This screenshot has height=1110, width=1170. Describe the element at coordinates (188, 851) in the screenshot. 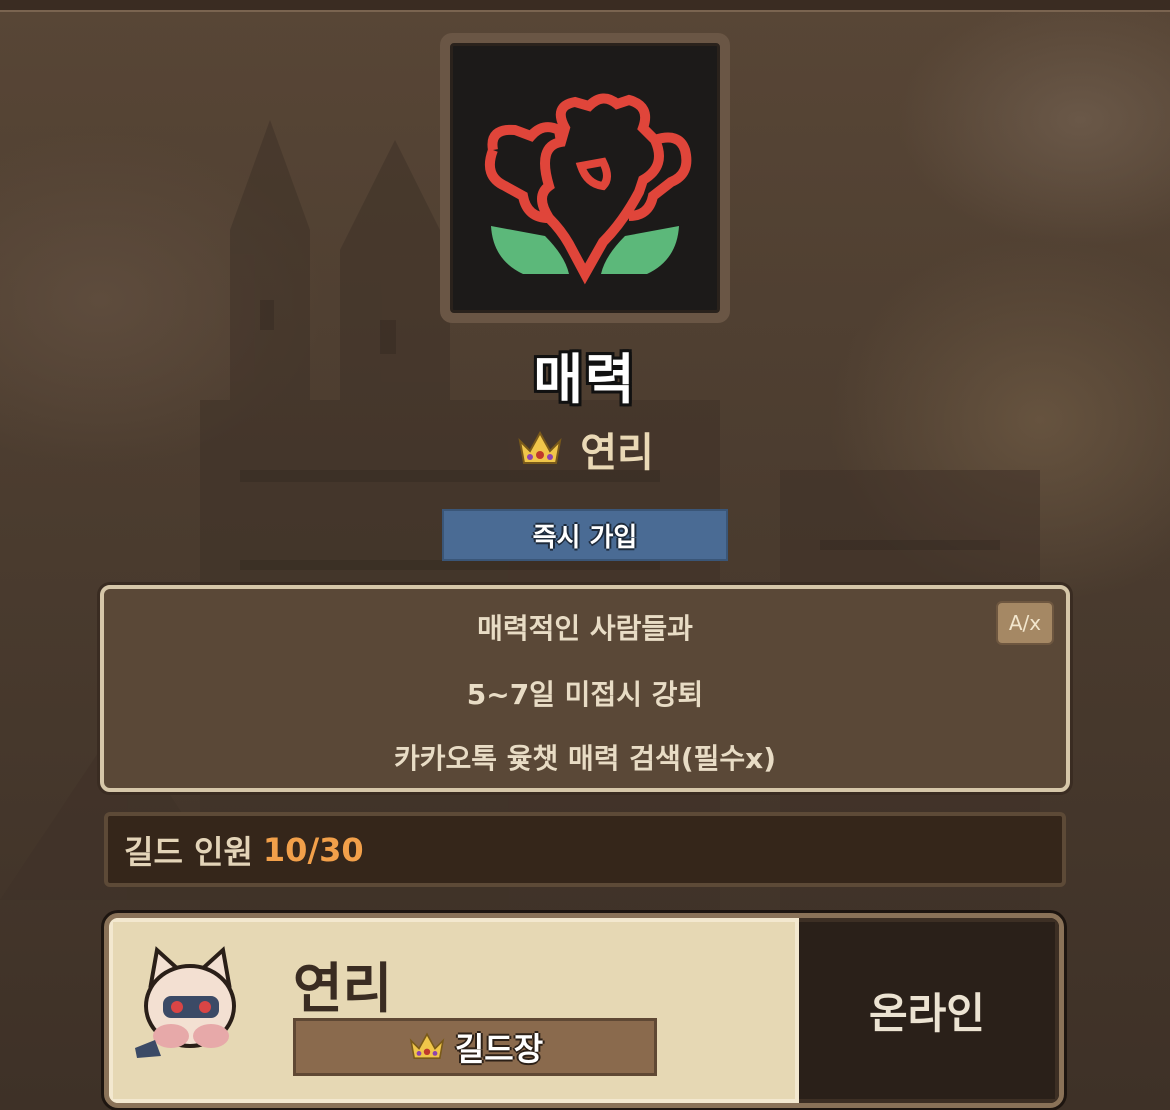

I see `member-count-label: 길드 인원` at that location.